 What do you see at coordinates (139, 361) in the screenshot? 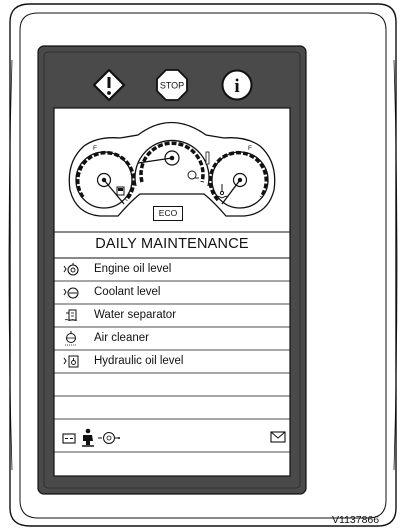
I see `list-item-label: Hydraulic oil level` at bounding box center [139, 361].